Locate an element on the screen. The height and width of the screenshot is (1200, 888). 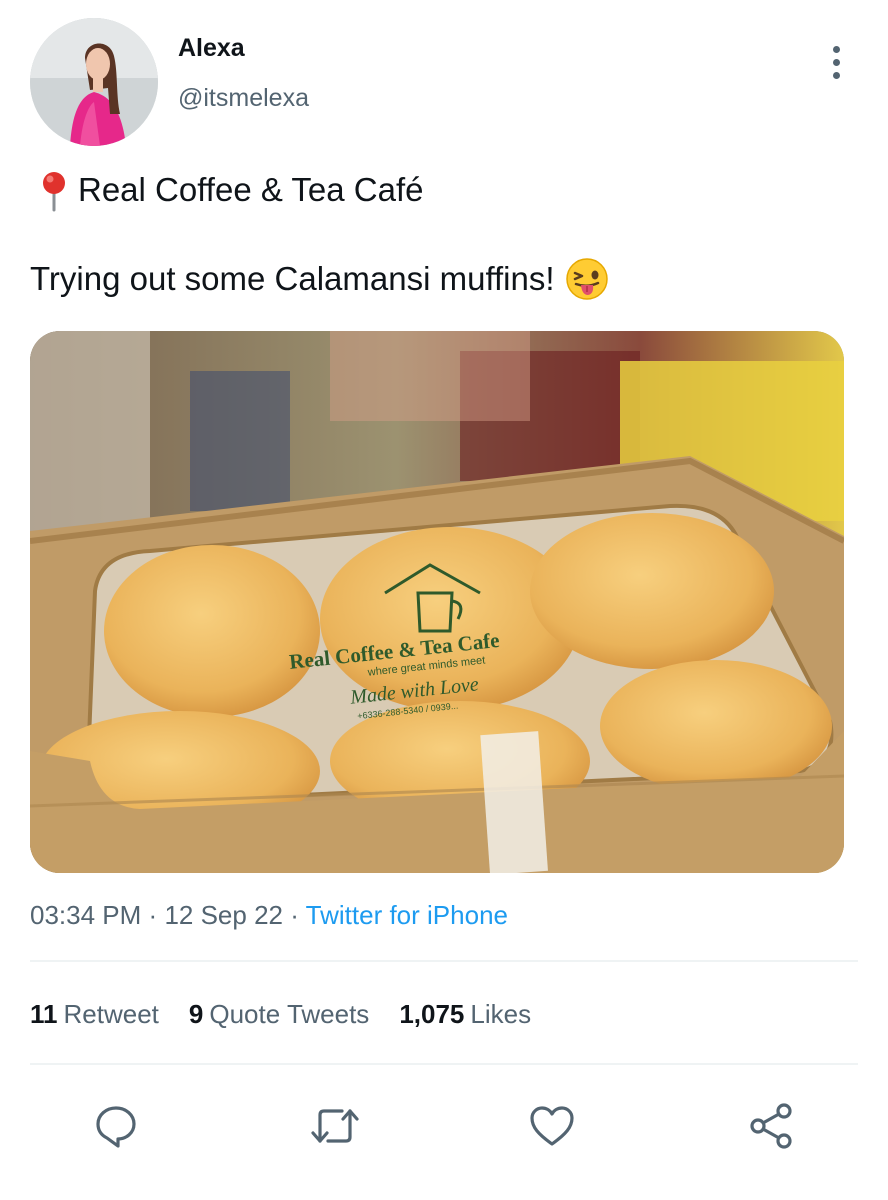
engagement-stats: 11 Retweet 9 Quote Tweets 1,075 Likes is located at coordinates (295, 1014).